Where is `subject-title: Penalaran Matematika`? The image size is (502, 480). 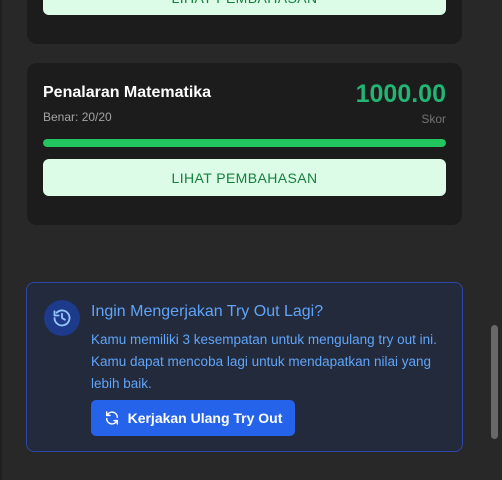
subject-title: Penalaran Matematika is located at coordinates (127, 92).